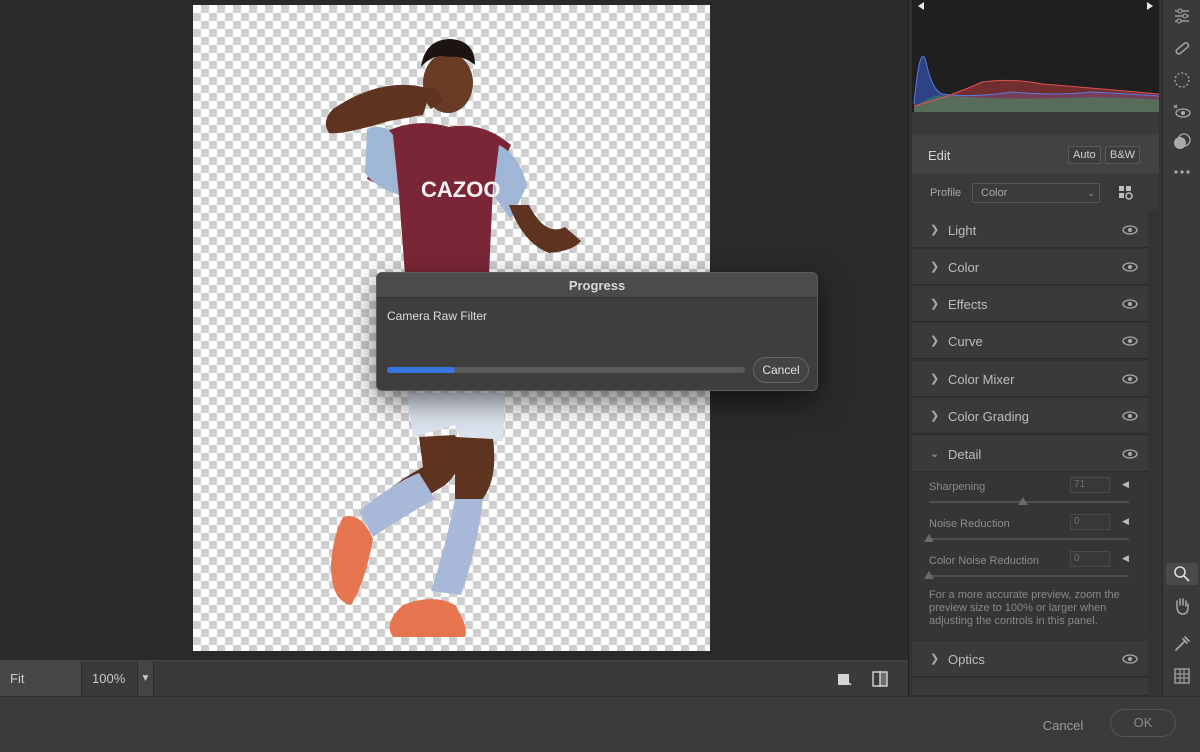 Image resolution: width=1200 pixels, height=752 pixels. Describe the element at coordinates (781, 370) in the screenshot. I see `progress-cancel-button: Cancel` at that location.